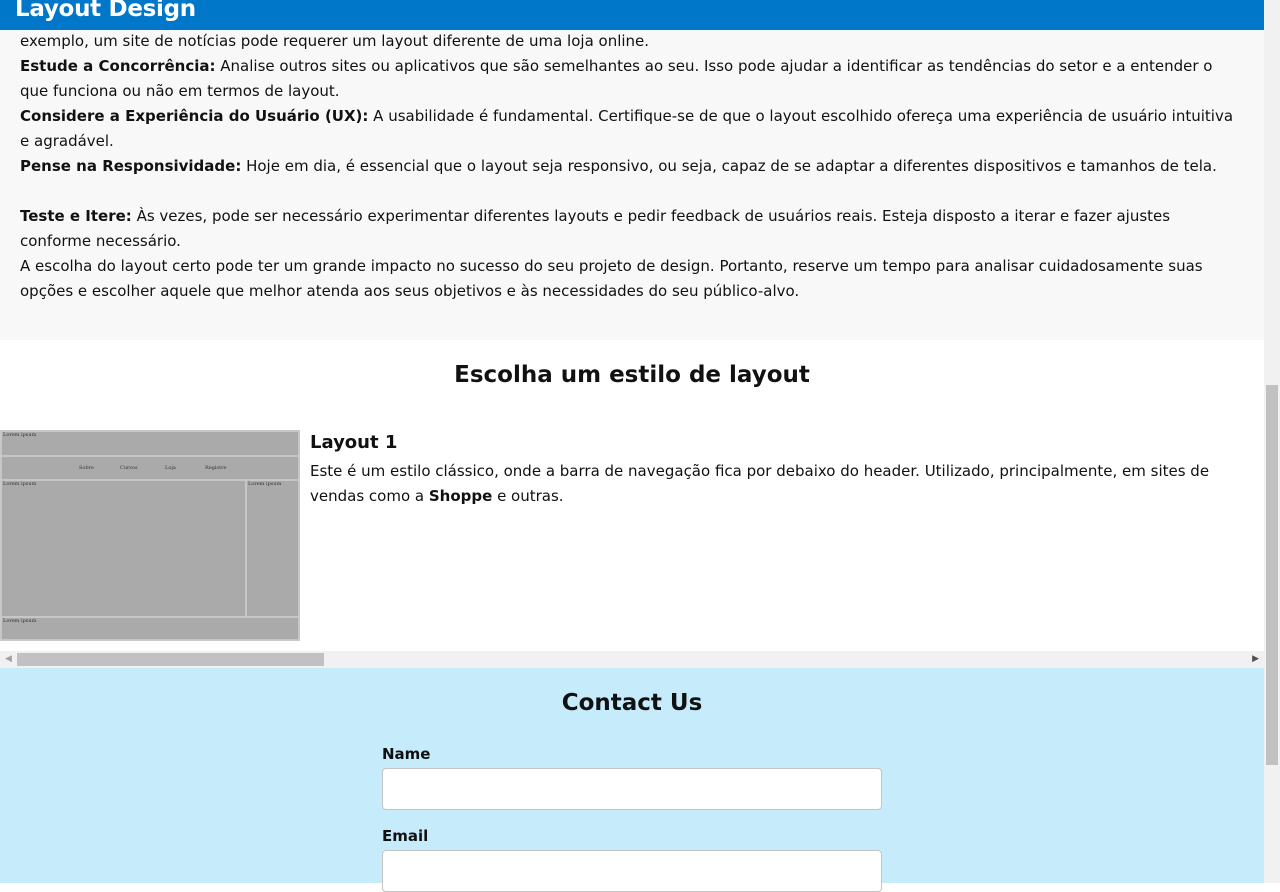 The height and width of the screenshot is (892, 1280). I want to click on tip-title: Pense na Responsividade:, so click(131, 166).